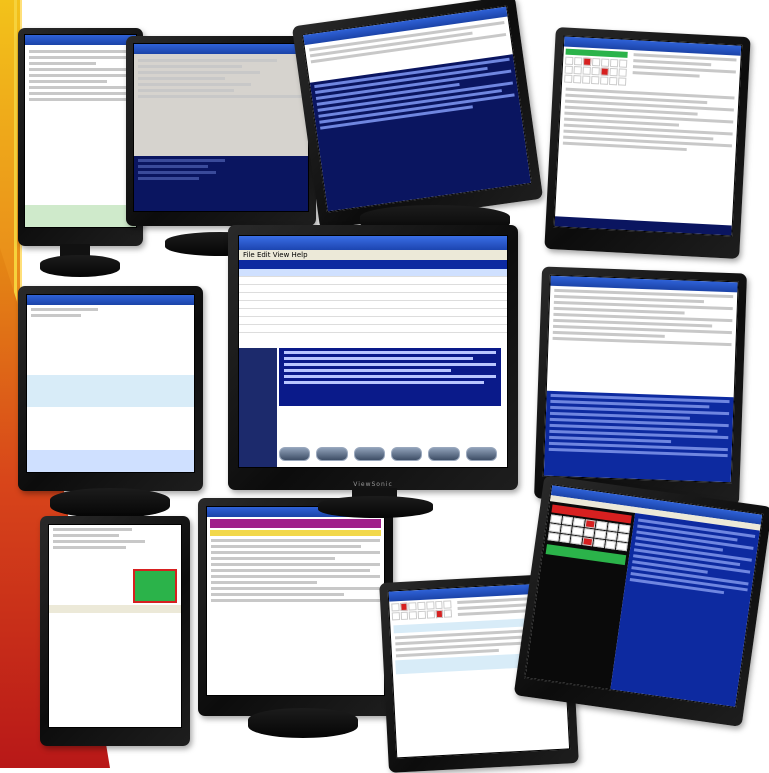 This screenshot has width=769, height=773. I want to click on monitor-top-left, so click(80, 137).